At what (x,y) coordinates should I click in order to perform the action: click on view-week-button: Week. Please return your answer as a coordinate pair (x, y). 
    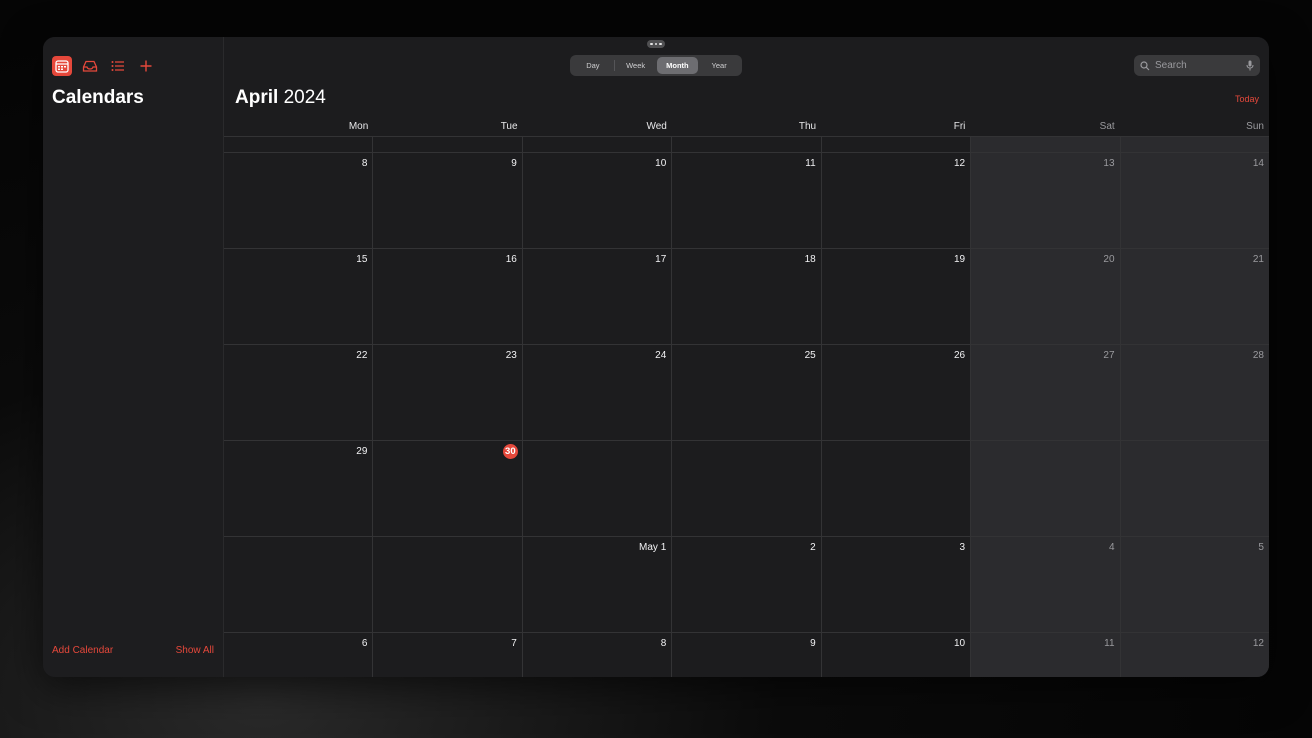
    Looking at the image, I should click on (636, 65).